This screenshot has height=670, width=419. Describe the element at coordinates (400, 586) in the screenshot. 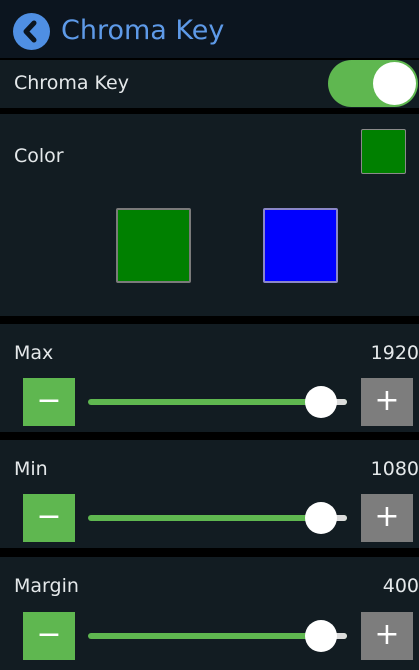

I see `margin-value: 400` at that location.